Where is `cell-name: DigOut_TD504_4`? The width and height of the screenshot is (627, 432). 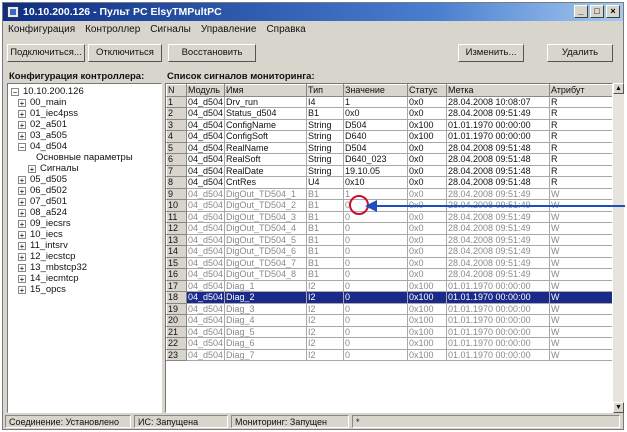
cell-name: DigOut_TD504_4 is located at coordinates (265, 228).